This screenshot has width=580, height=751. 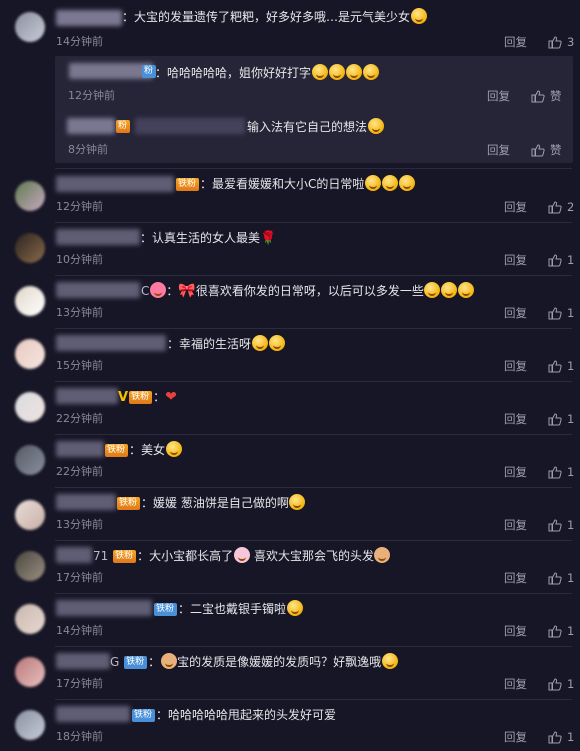 I want to click on cat-emoji-icon, so click(x=375, y=126).